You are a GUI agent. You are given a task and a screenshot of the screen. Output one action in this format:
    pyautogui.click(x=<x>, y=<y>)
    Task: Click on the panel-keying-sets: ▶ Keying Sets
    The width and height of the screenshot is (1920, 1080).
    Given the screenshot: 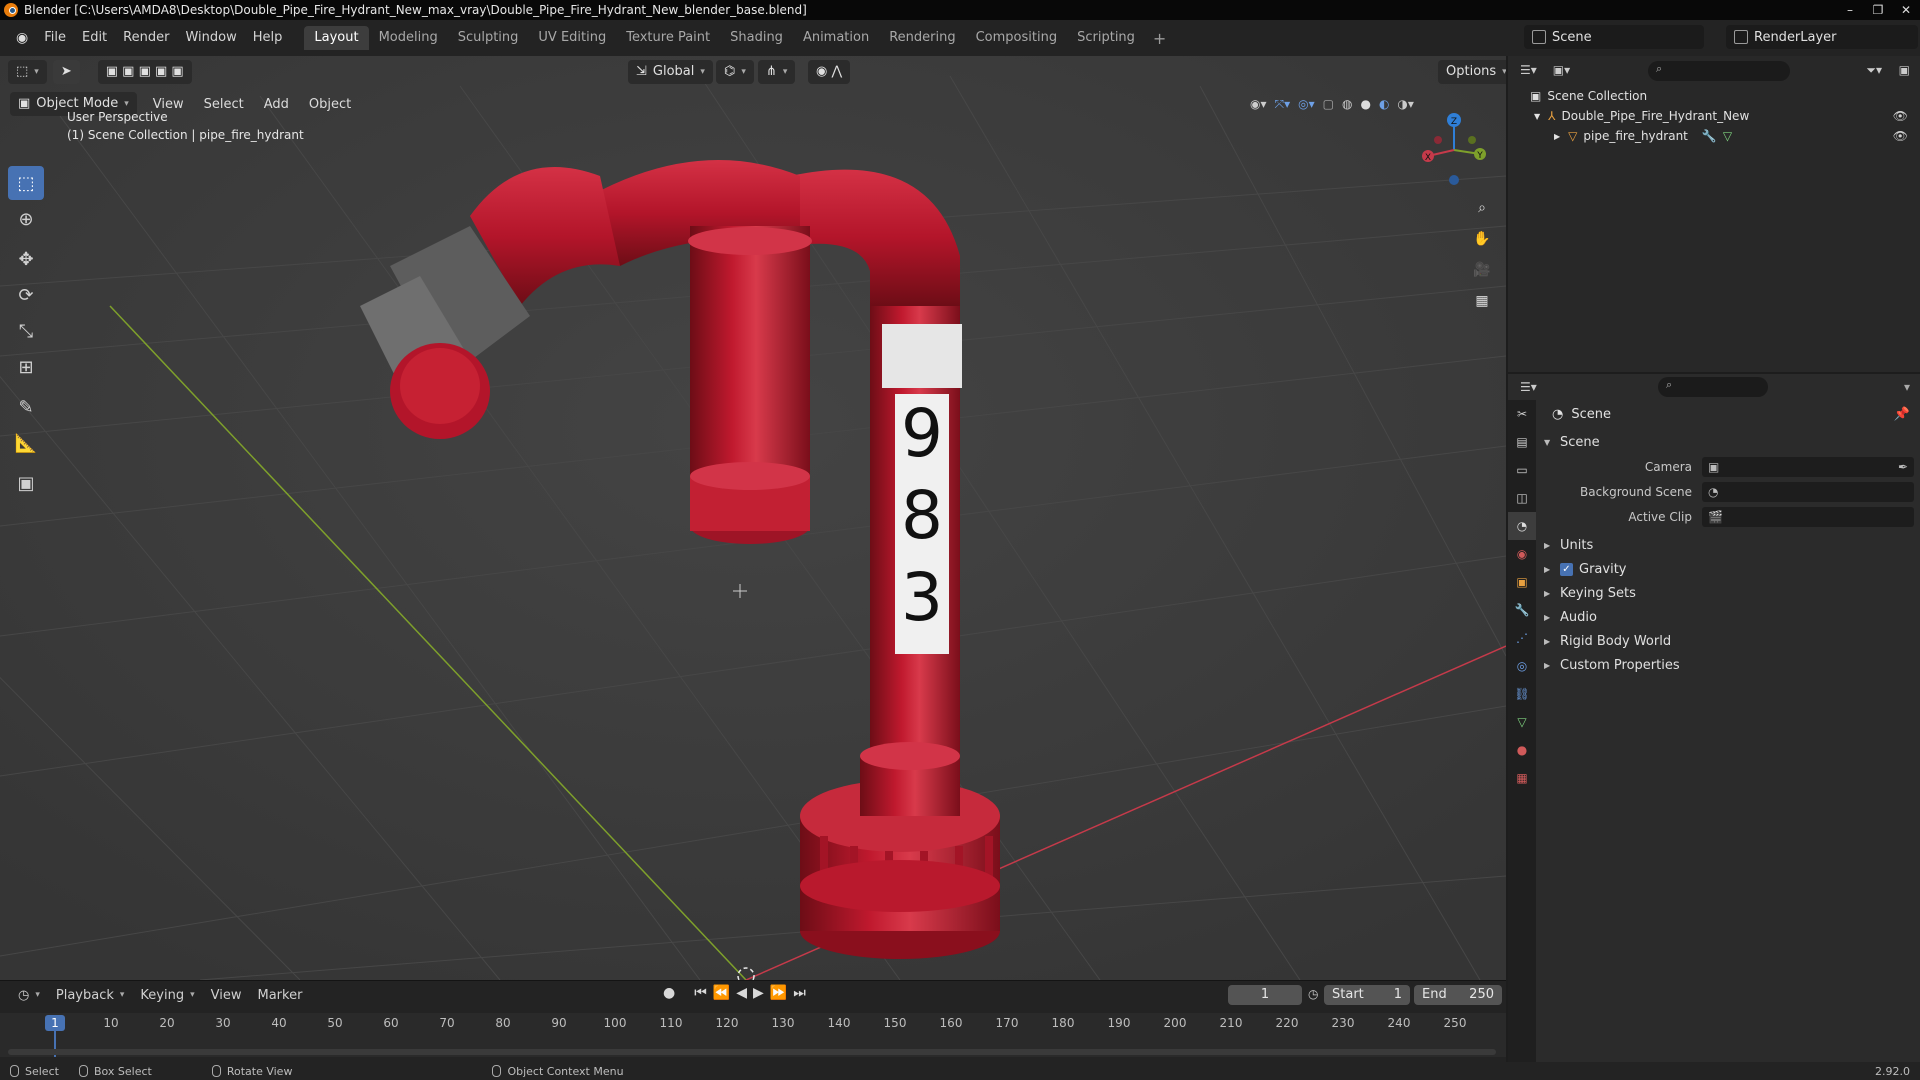 What is the action you would take?
    pyautogui.click(x=1729, y=593)
    